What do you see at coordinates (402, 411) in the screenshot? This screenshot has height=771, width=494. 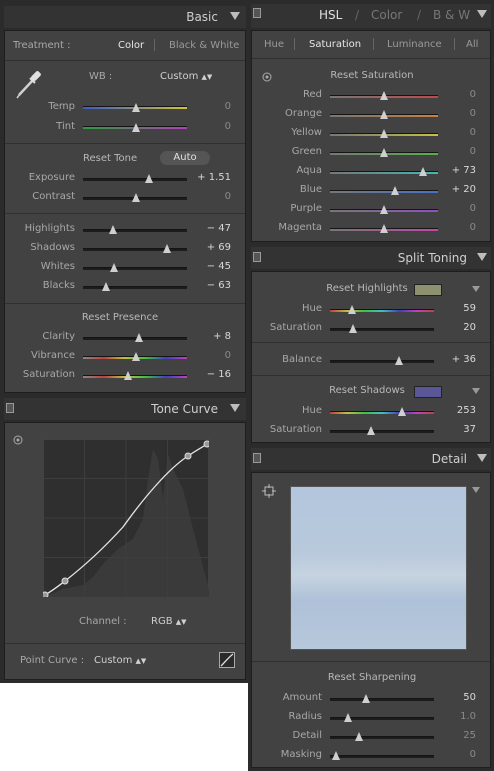 I see `sh-hue-slider-thumb` at bounding box center [402, 411].